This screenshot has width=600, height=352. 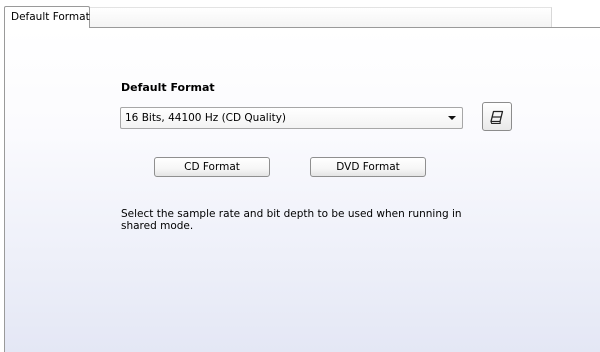 I want to click on format-select-value: 16 Bits, 44100 Hz (CD Quality), so click(x=206, y=118).